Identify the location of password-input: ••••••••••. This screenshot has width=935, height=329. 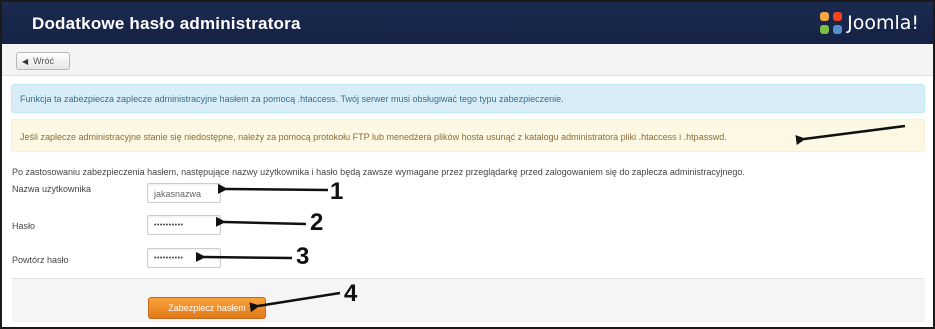
(184, 225).